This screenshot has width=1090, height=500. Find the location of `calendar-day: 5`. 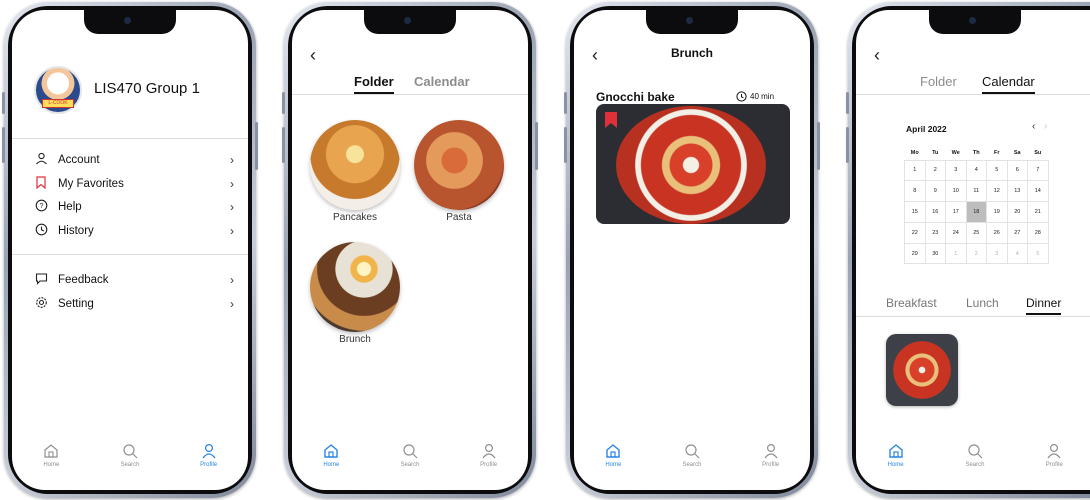

calendar-day: 5 is located at coordinates (997, 170).